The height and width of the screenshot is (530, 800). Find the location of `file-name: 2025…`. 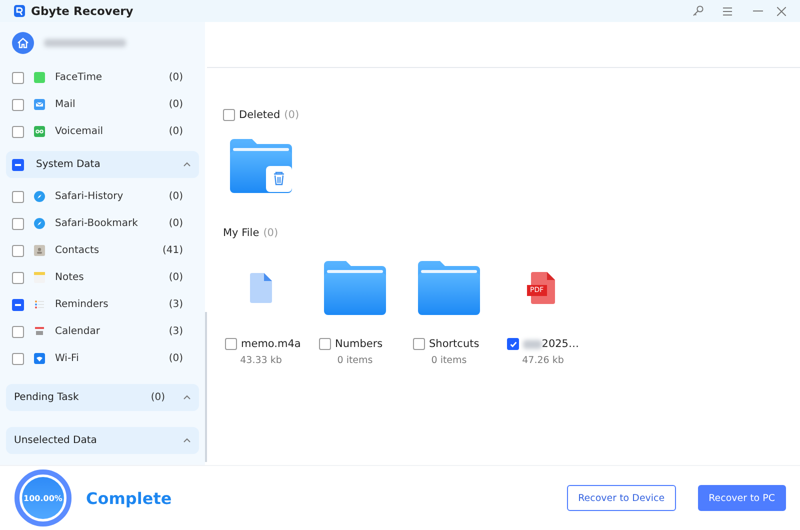

file-name: 2025… is located at coordinates (560, 344).